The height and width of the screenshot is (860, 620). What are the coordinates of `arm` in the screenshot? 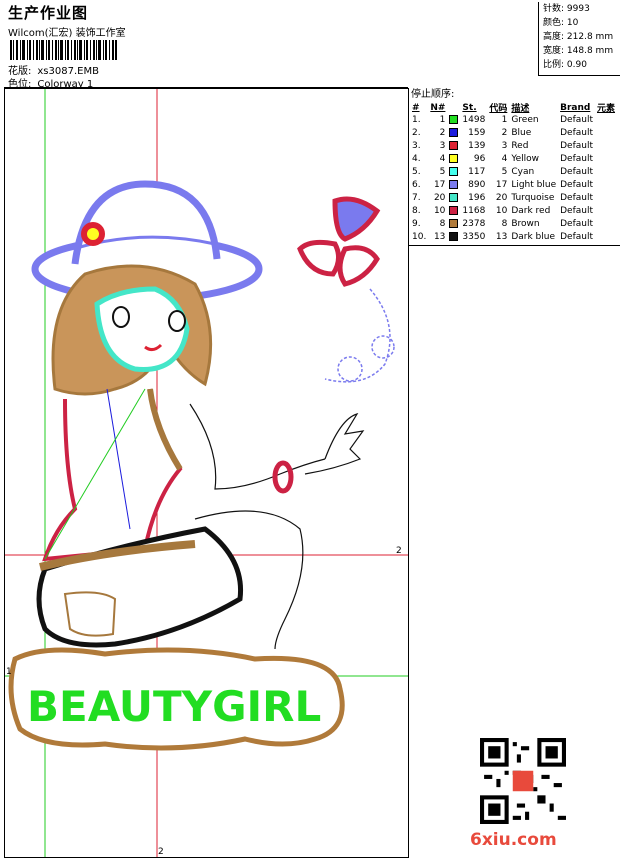 It's located at (257, 446).